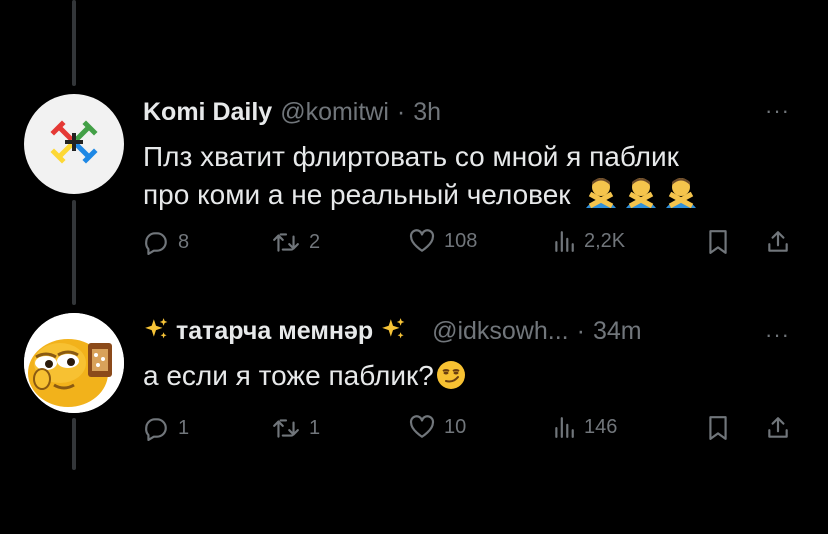  I want to click on views-count: 146, so click(601, 426).